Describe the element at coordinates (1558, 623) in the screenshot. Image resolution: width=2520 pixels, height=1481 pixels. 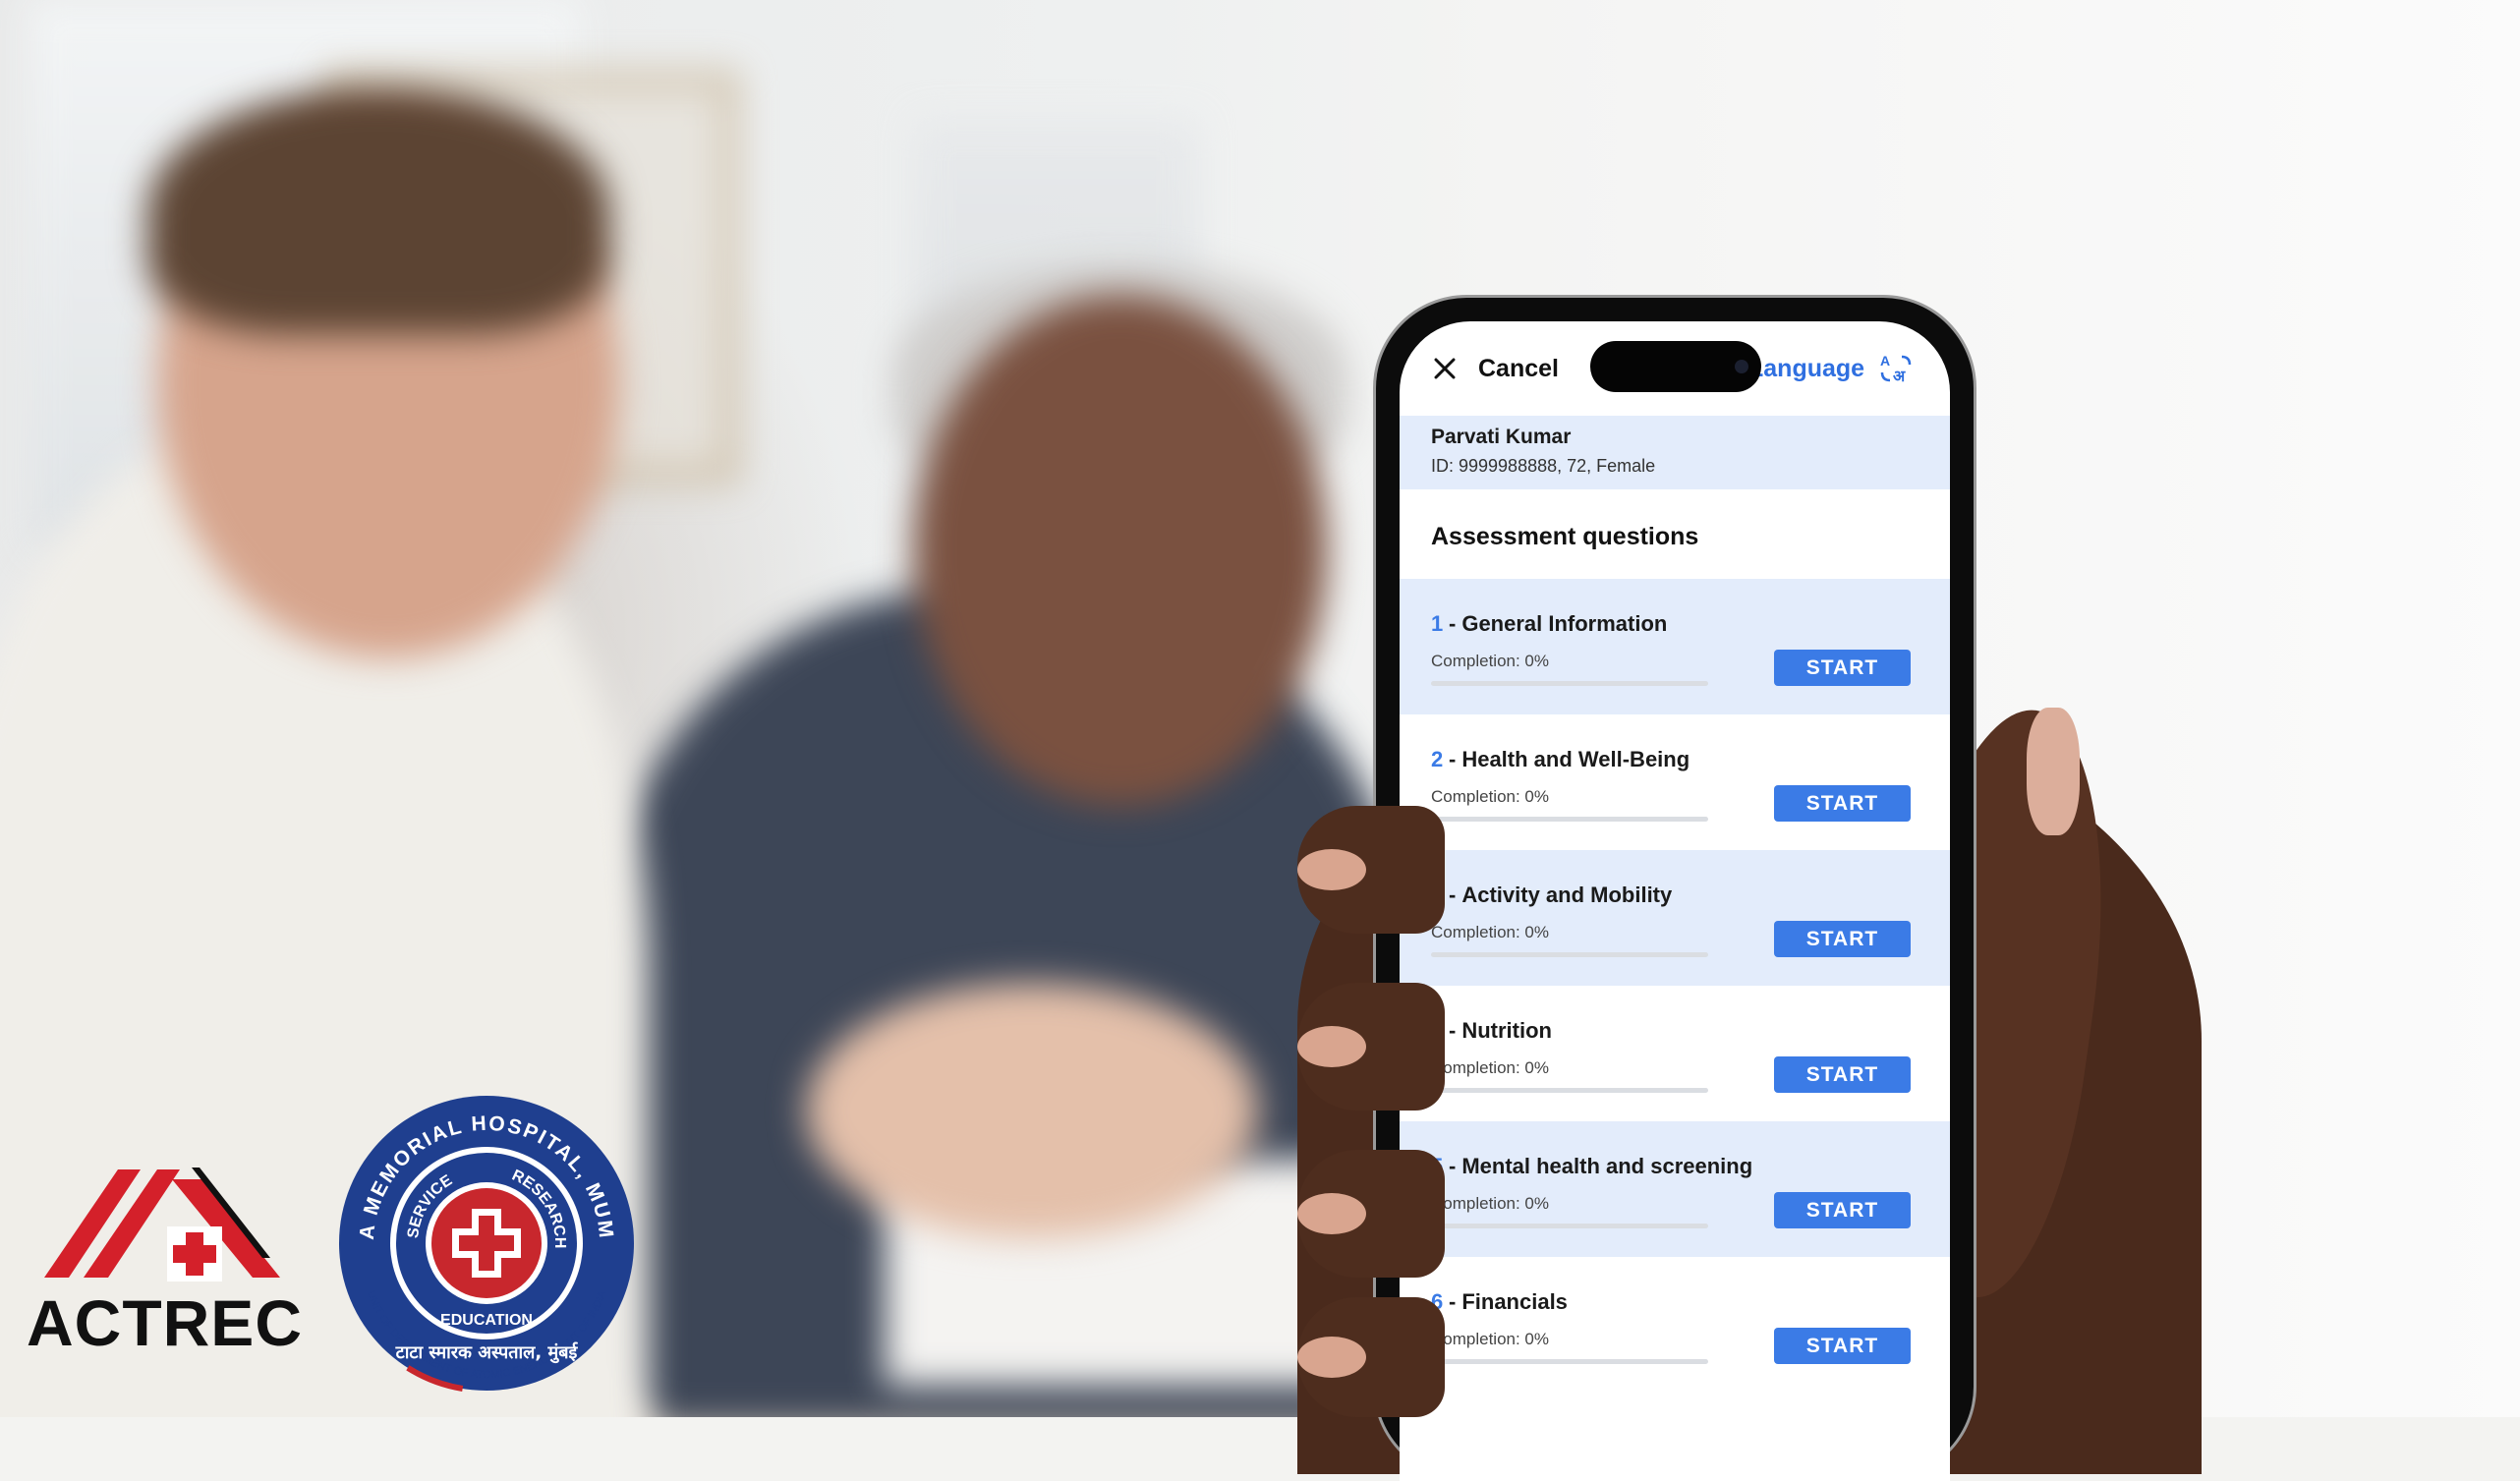
I see `module-title: - General Information` at that location.